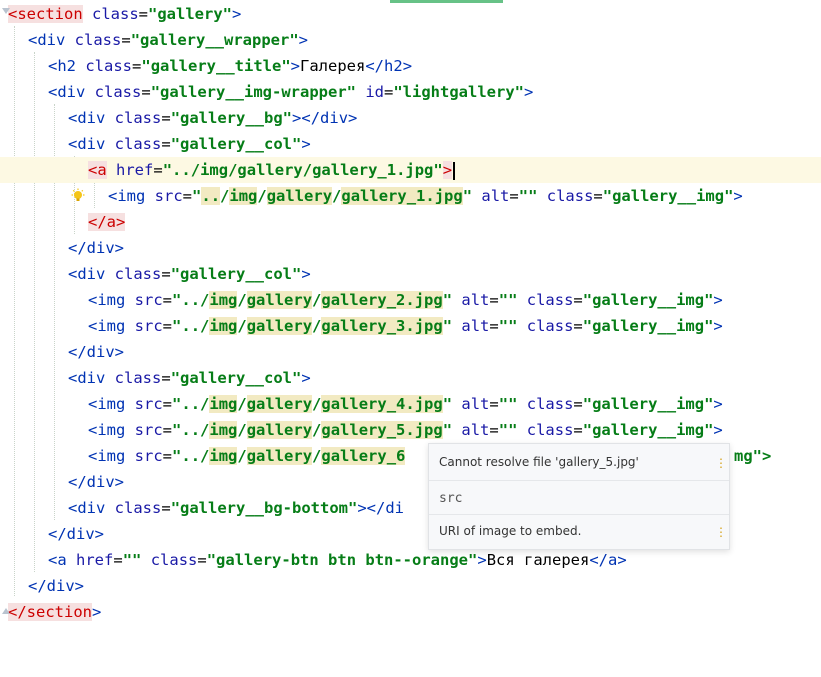  What do you see at coordinates (216, 66) in the screenshot?
I see `attr-value: "gallery__title"` at bounding box center [216, 66].